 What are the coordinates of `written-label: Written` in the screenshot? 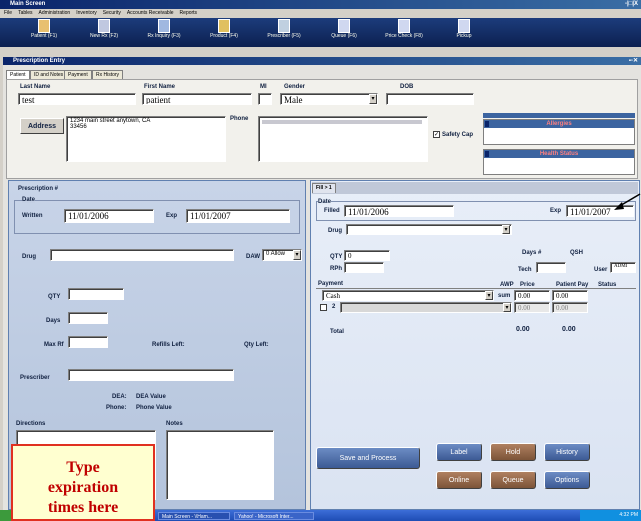 It's located at (32, 216).